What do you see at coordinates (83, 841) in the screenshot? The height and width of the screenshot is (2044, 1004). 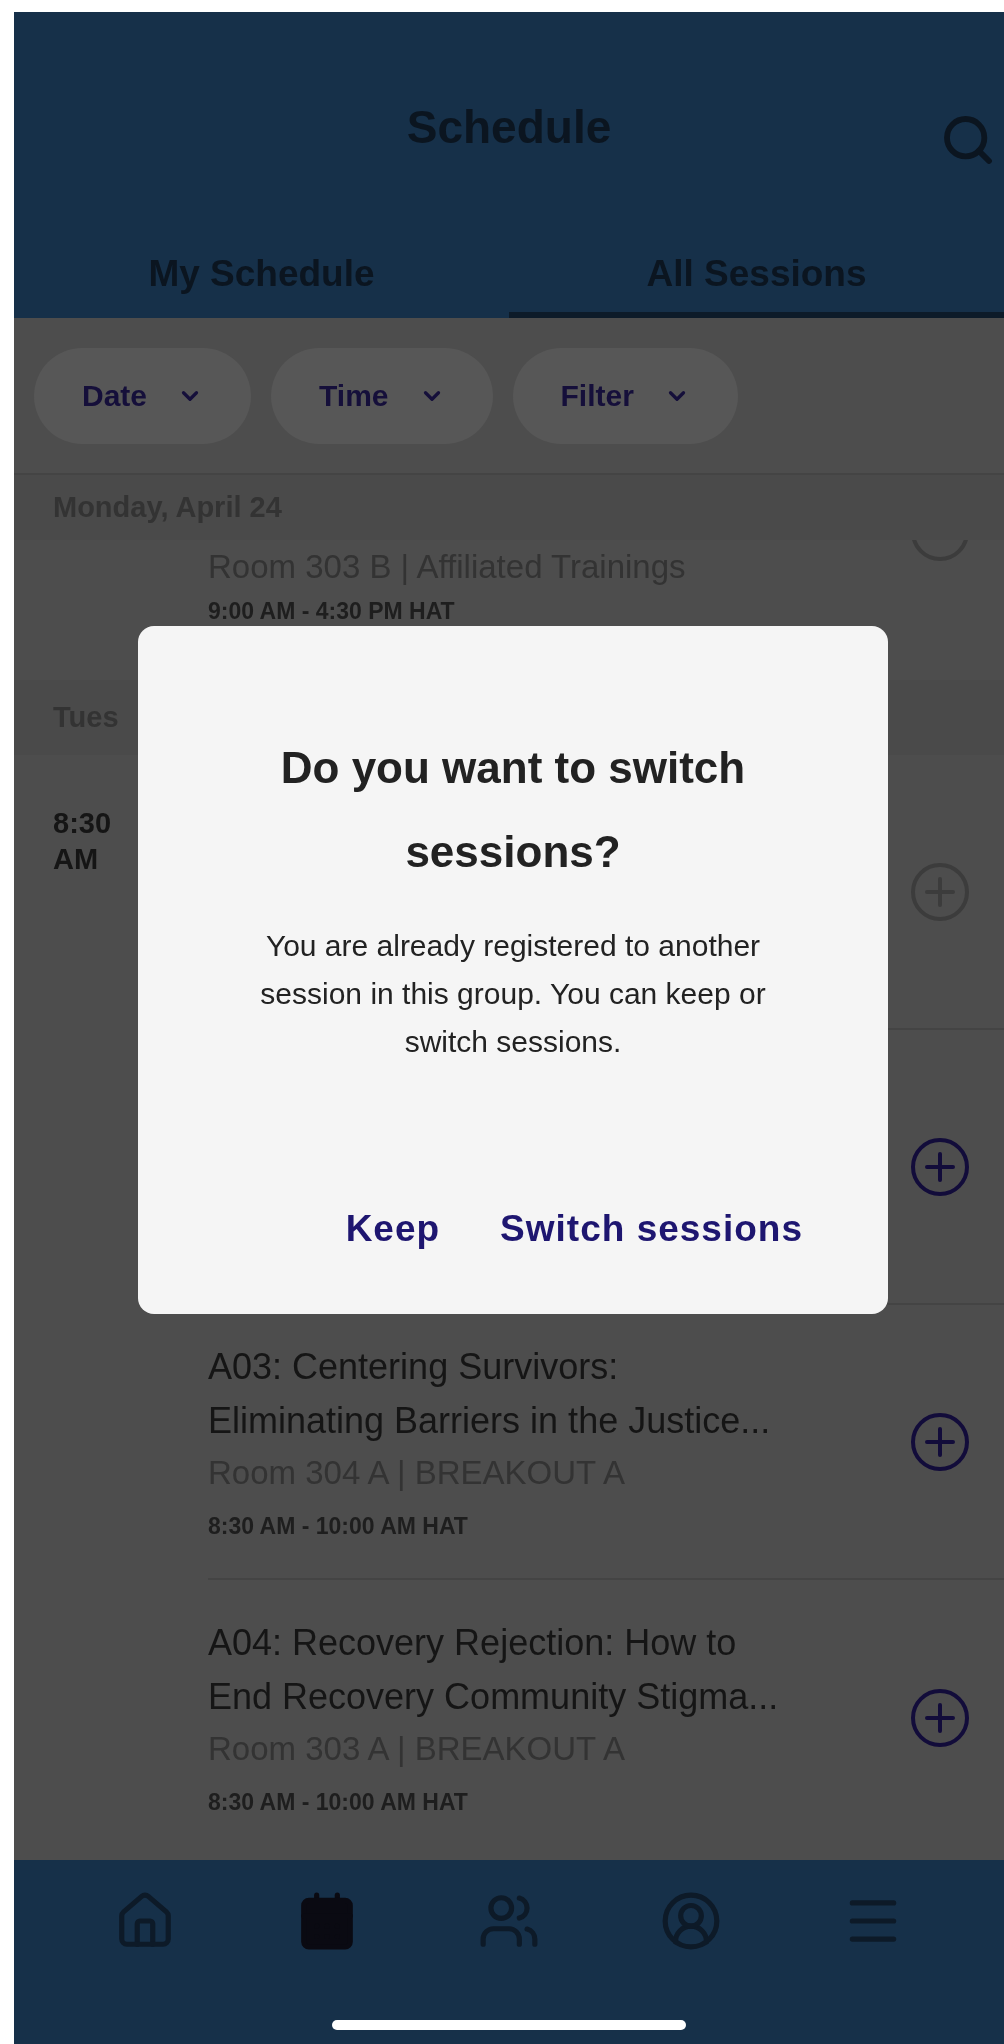 I see `start-time: 8:30 AM` at bounding box center [83, 841].